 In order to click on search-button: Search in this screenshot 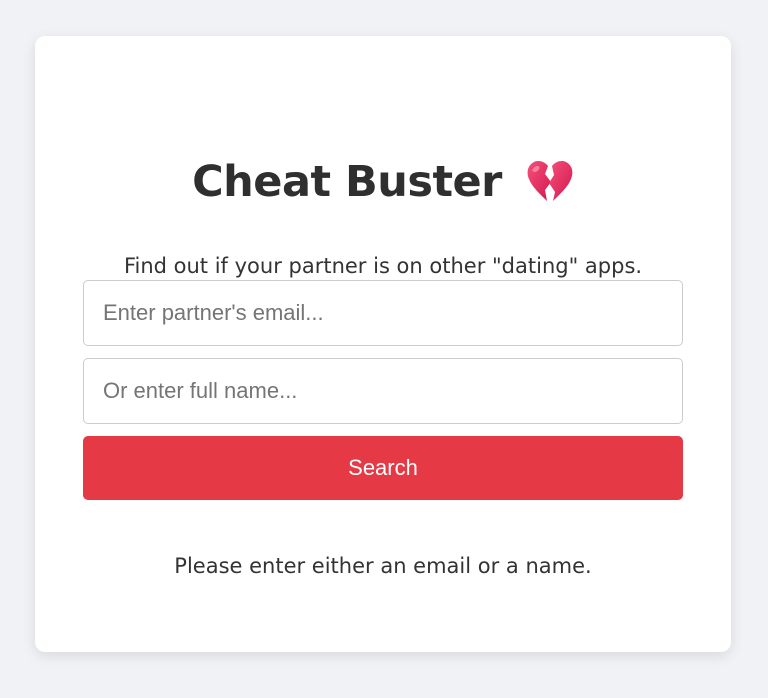, I will do `click(383, 468)`.